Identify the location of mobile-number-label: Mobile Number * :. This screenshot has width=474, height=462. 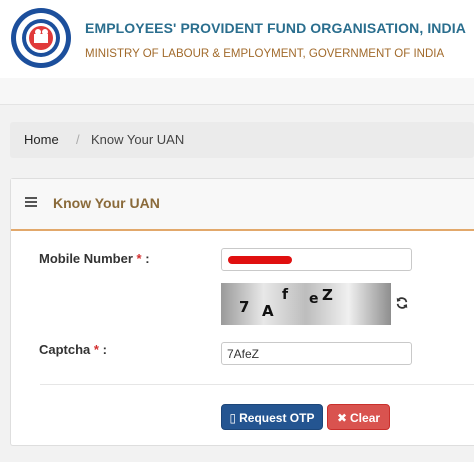
(94, 258).